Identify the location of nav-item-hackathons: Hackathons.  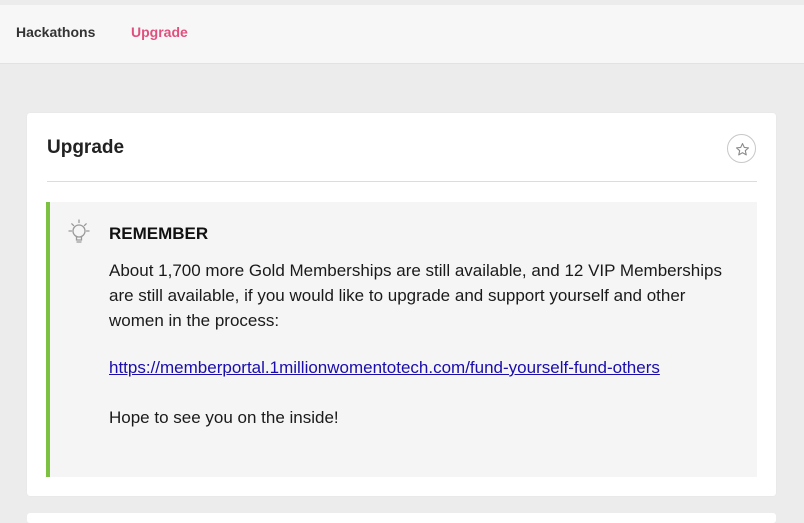
(55, 32).